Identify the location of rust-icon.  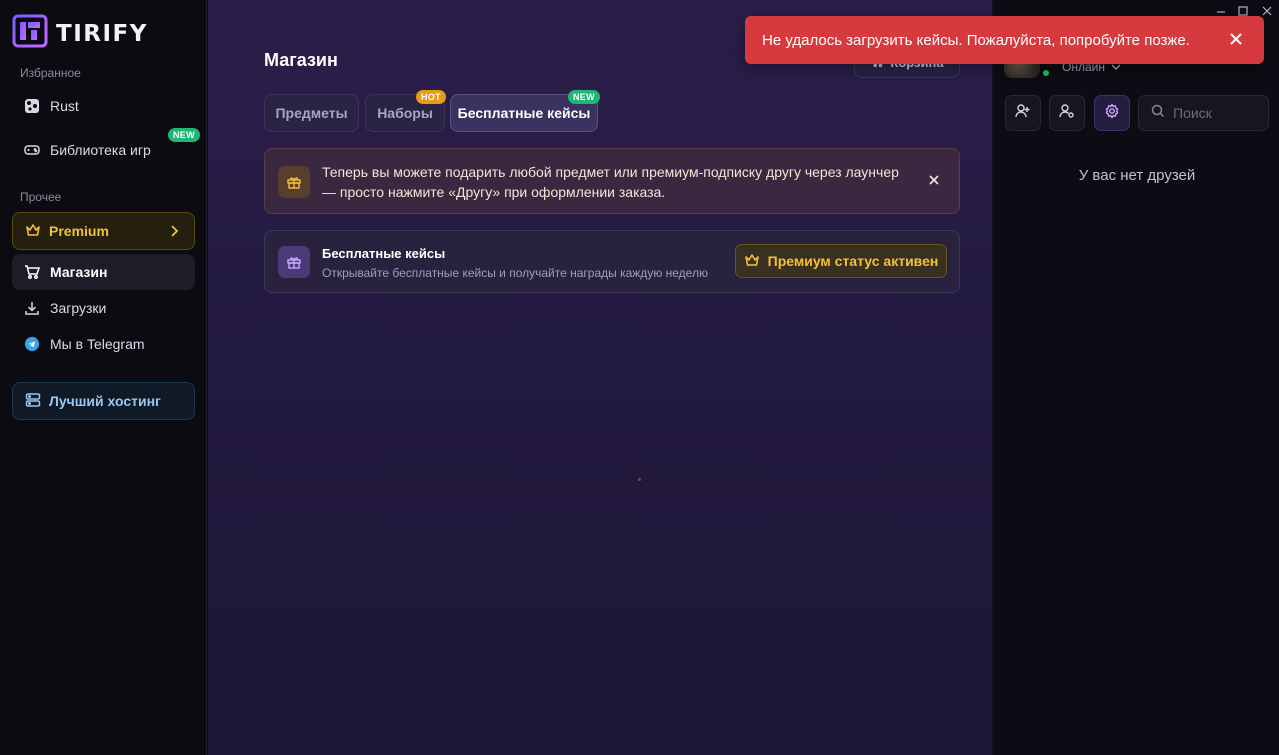
(32, 106).